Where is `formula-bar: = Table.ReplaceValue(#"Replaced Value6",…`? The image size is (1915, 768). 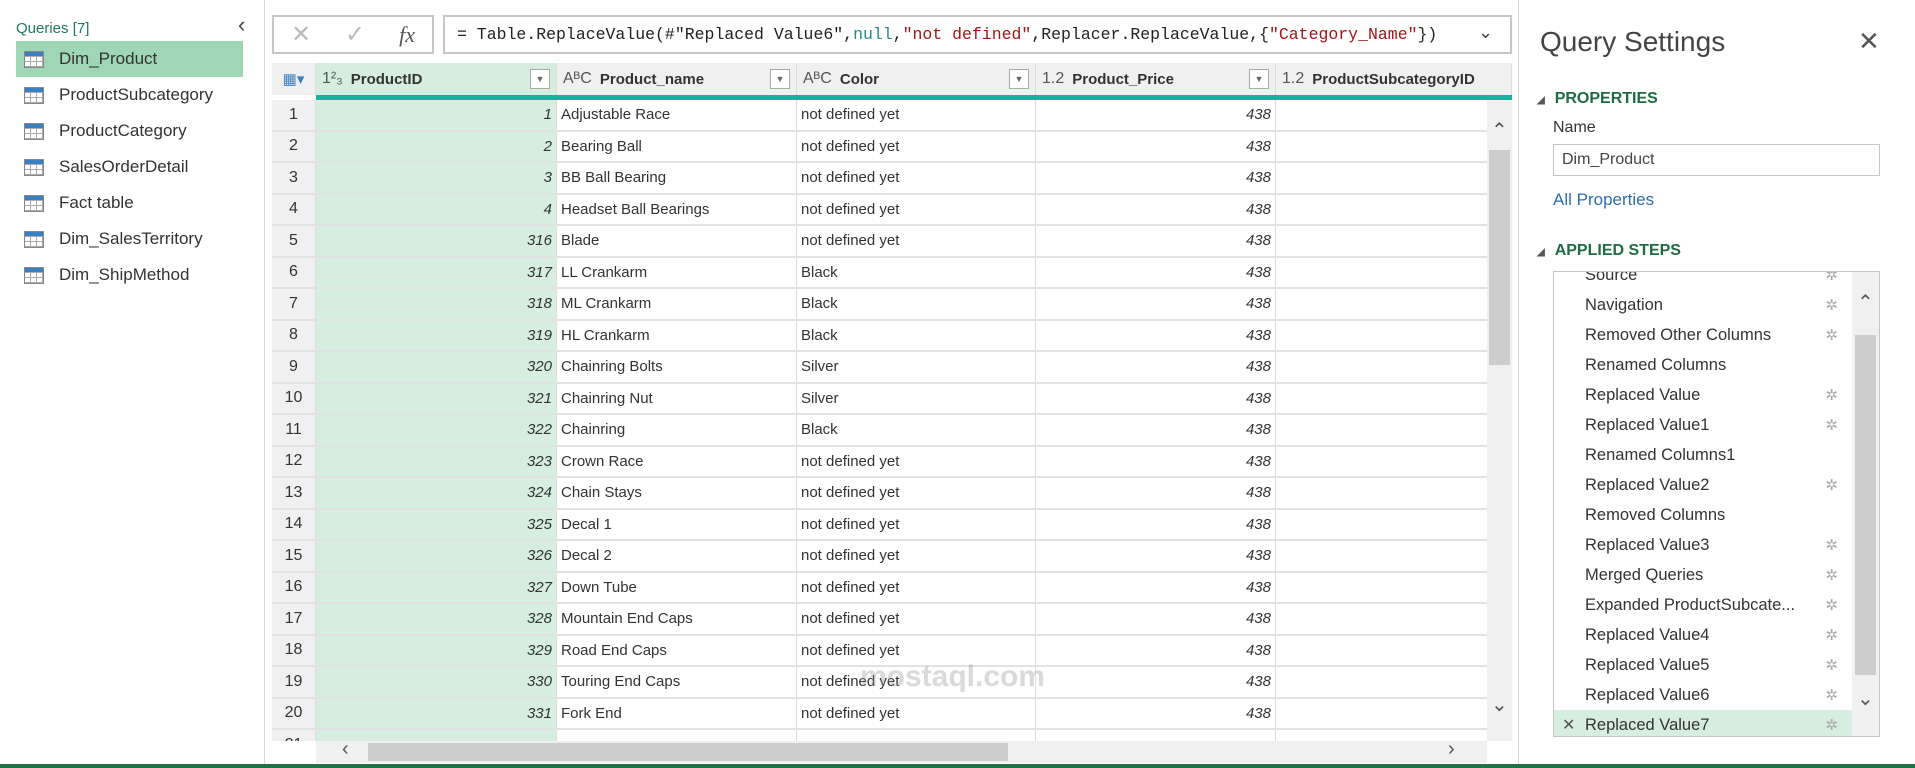 formula-bar: = Table.ReplaceValue(#"Replaced Value6",… is located at coordinates (977, 34).